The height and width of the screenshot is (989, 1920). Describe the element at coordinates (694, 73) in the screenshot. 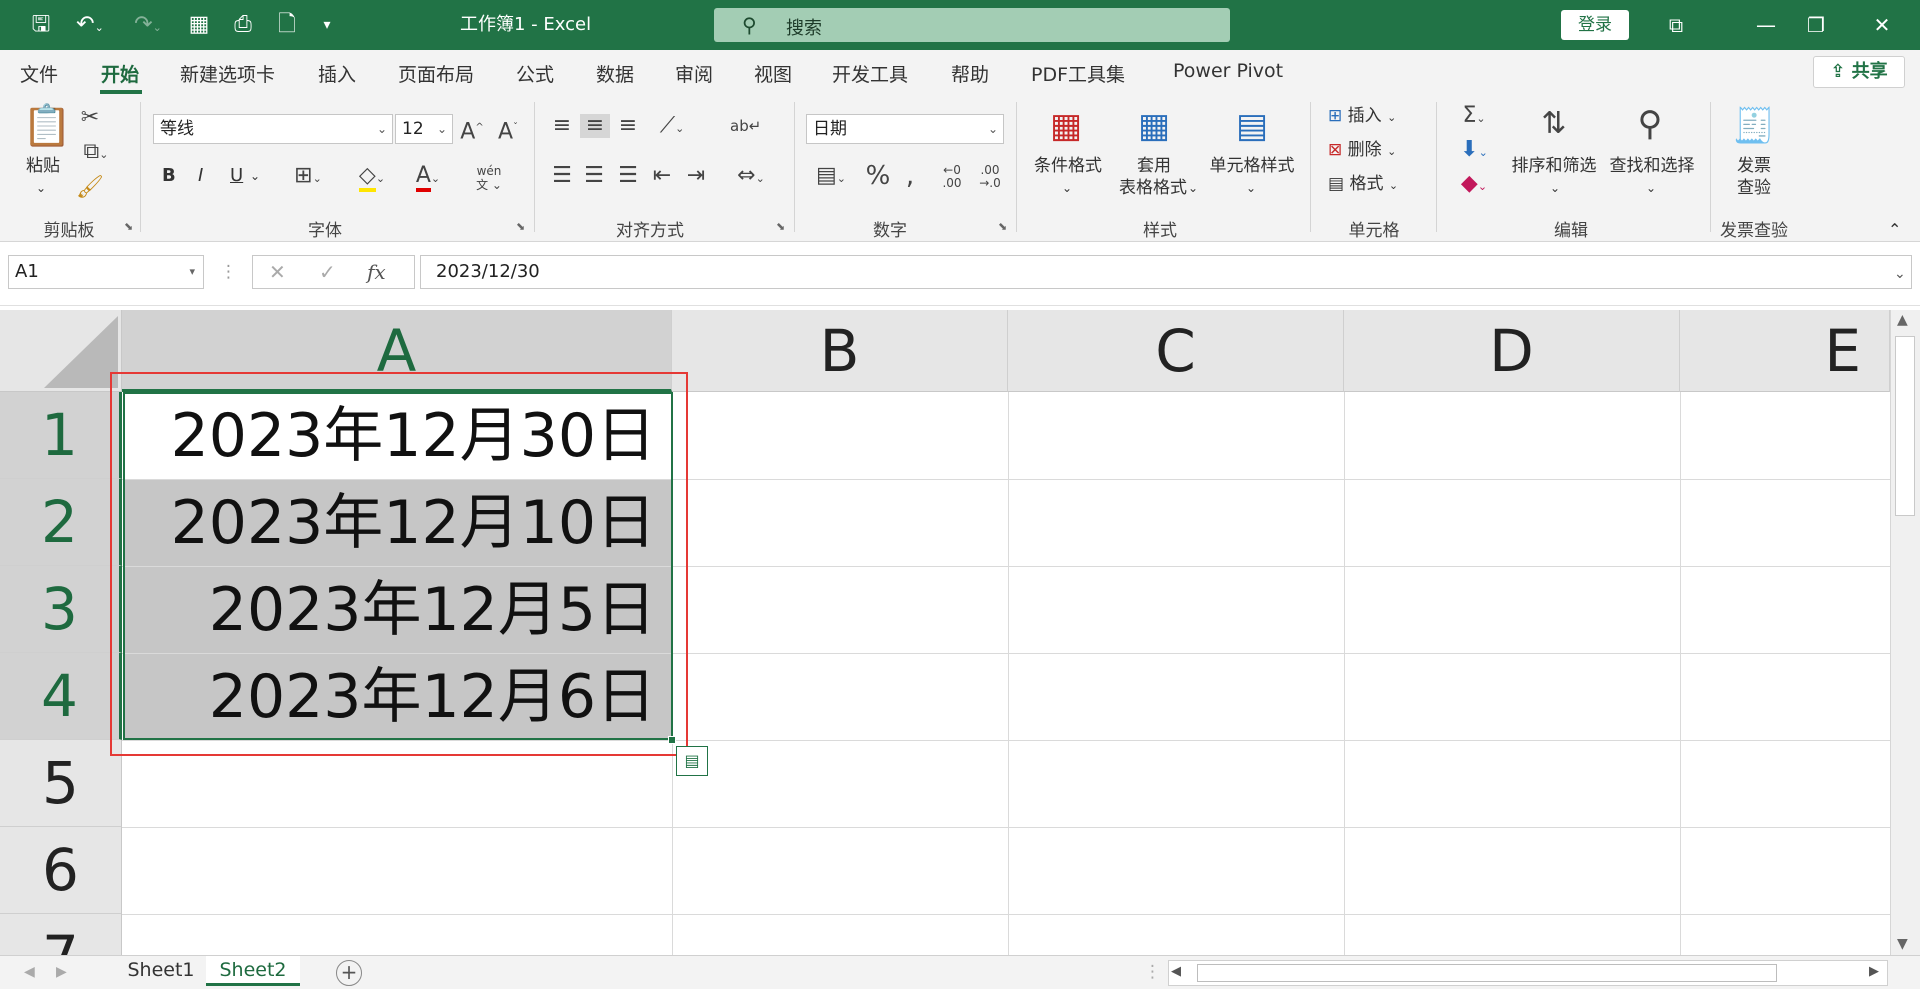

I see `tab-review: 审阅` at that location.